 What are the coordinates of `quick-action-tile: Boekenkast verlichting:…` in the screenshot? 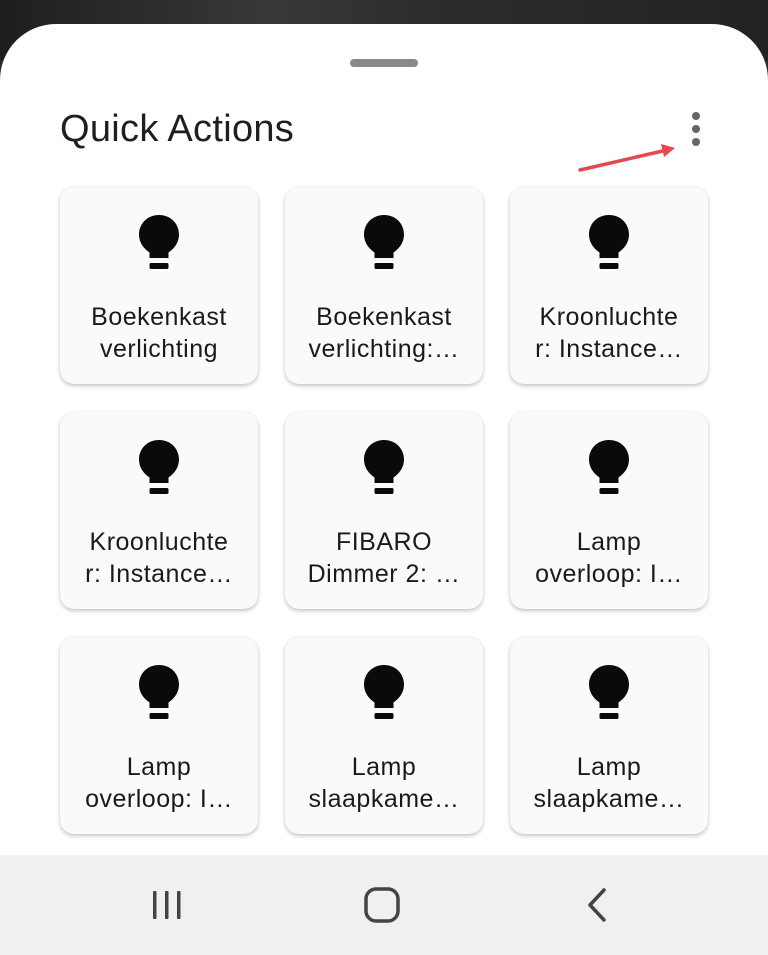 It's located at (384, 285).